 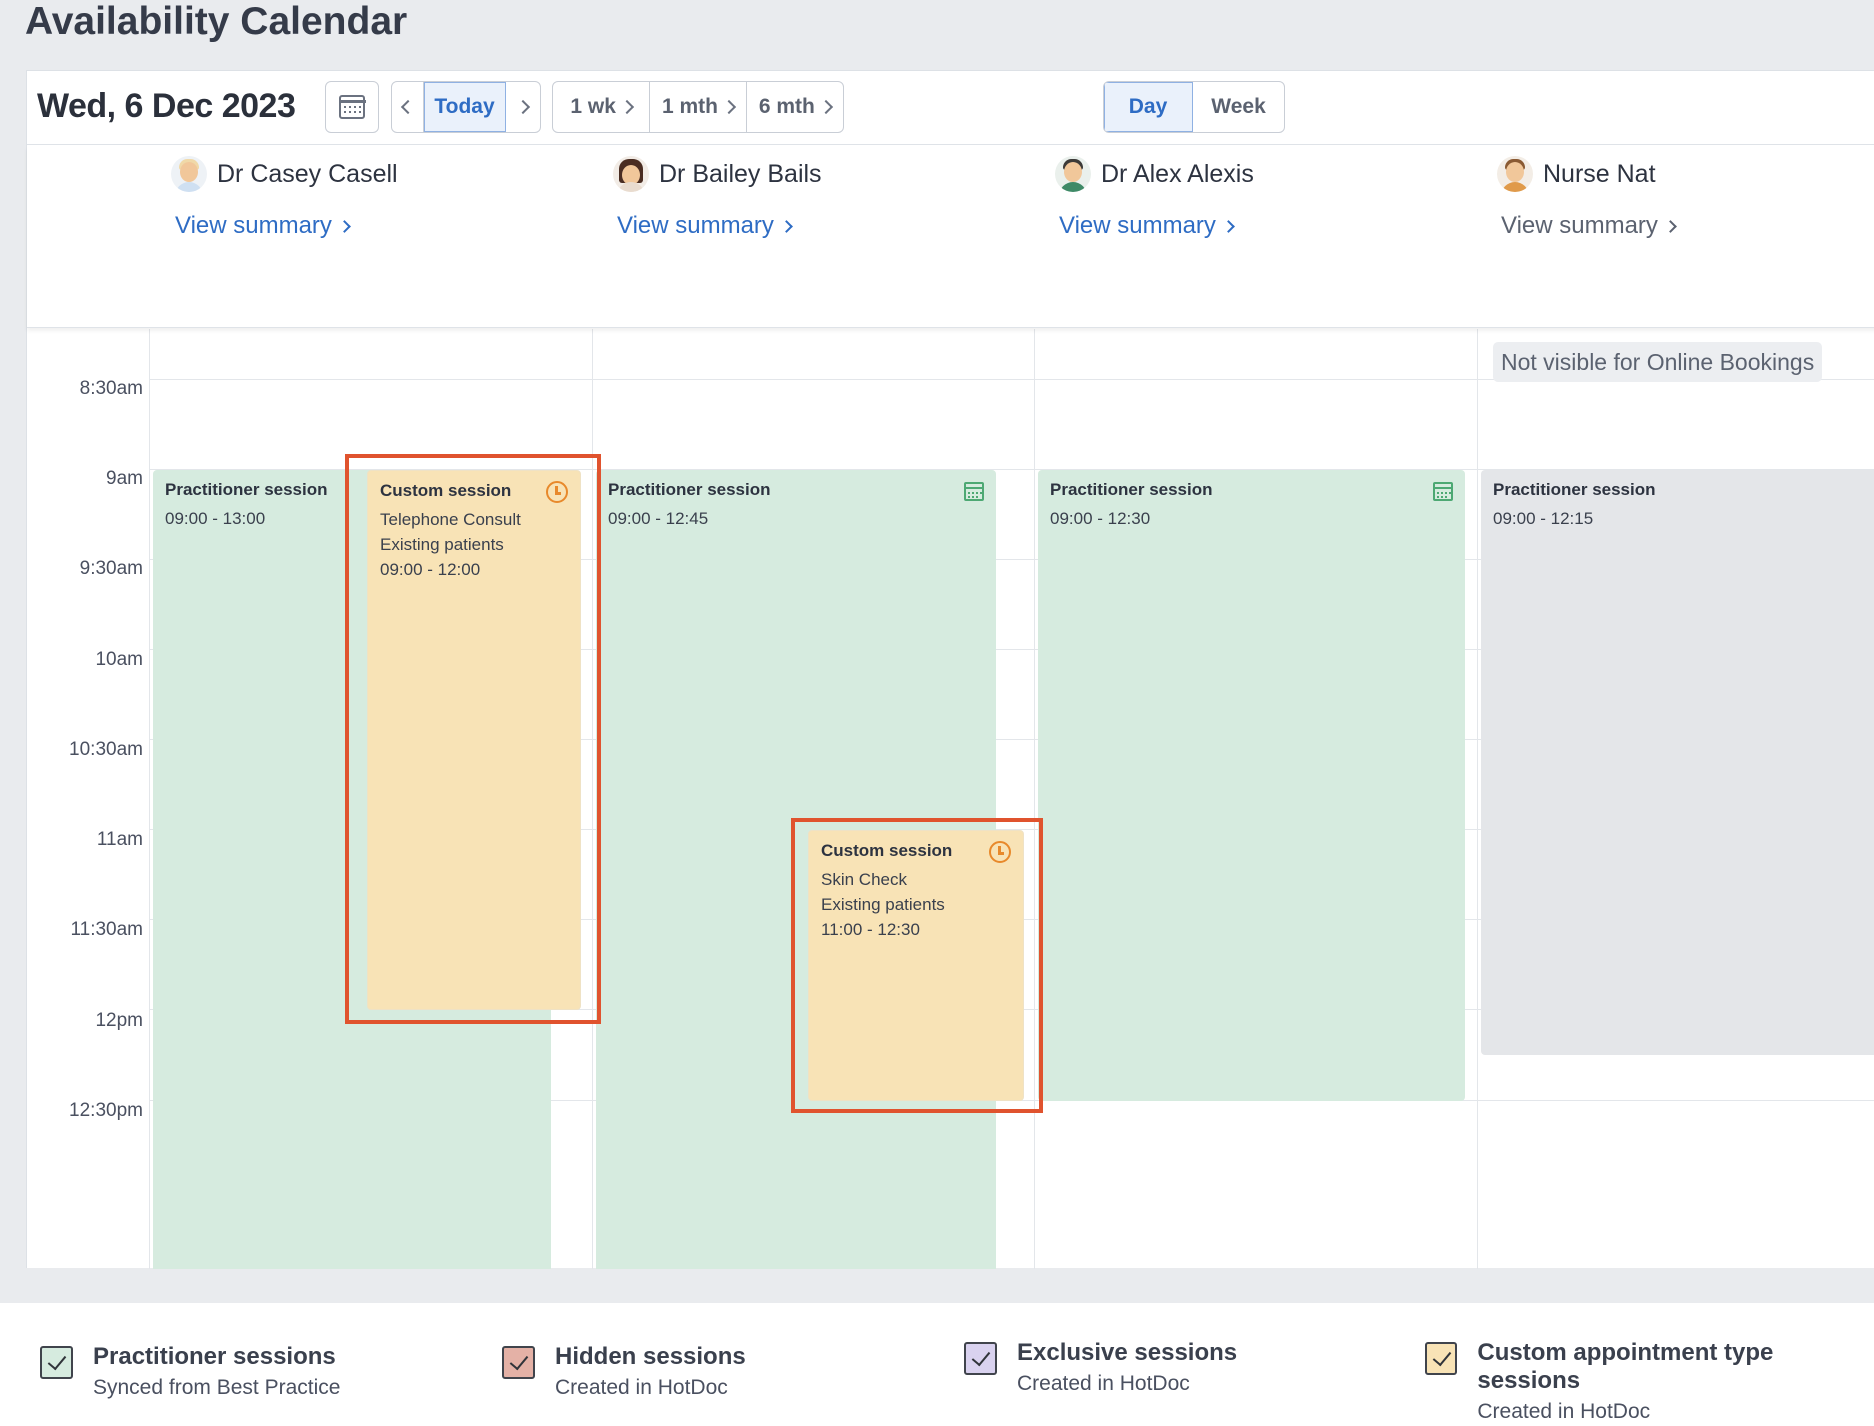 What do you see at coordinates (119, 1020) in the screenshot?
I see `time-label: 12pm` at bounding box center [119, 1020].